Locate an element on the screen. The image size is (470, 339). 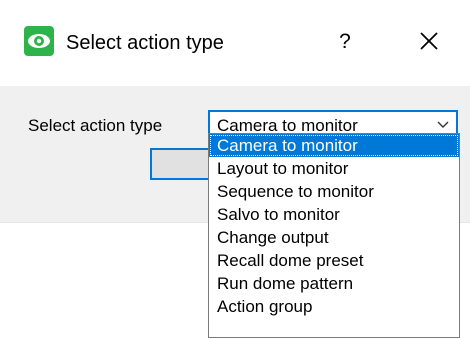
dropdown-option-sequence-to-monitor: Sequence to monitor is located at coordinates (334, 191).